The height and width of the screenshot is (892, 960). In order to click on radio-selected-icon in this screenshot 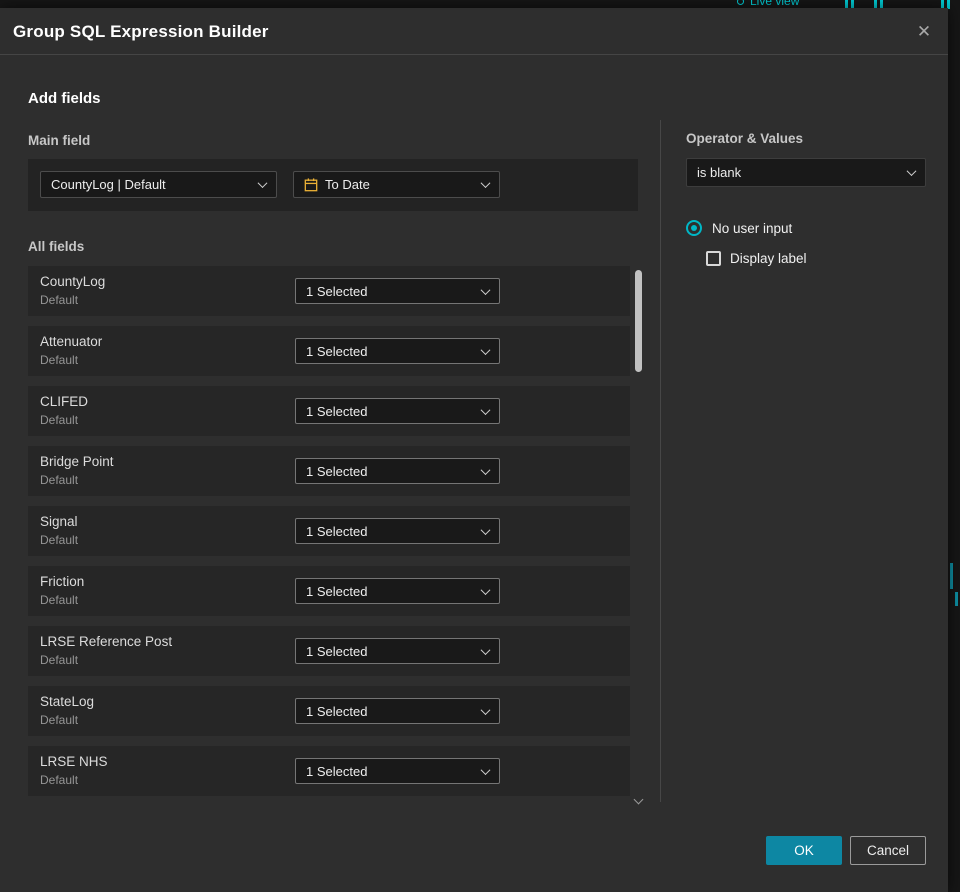, I will do `click(694, 228)`.